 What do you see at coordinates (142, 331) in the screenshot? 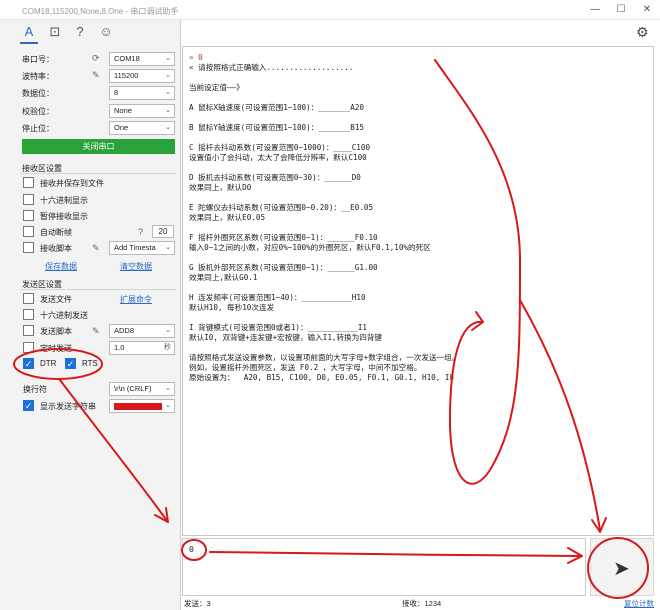
I see `send-script-select: ADD8 ⌄` at bounding box center [142, 331].